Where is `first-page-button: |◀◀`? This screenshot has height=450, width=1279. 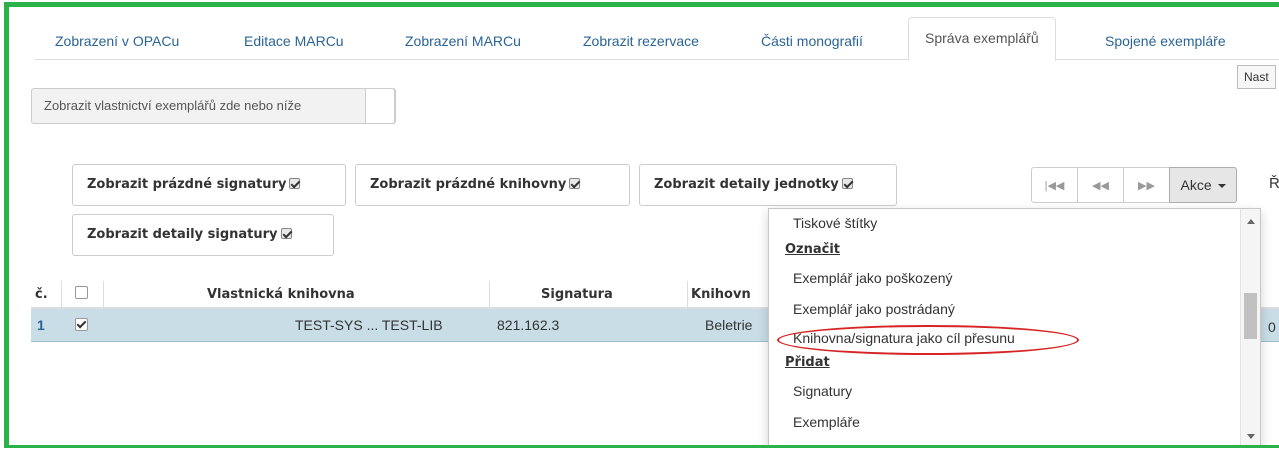
first-page-button: |◀◀ is located at coordinates (1054, 185).